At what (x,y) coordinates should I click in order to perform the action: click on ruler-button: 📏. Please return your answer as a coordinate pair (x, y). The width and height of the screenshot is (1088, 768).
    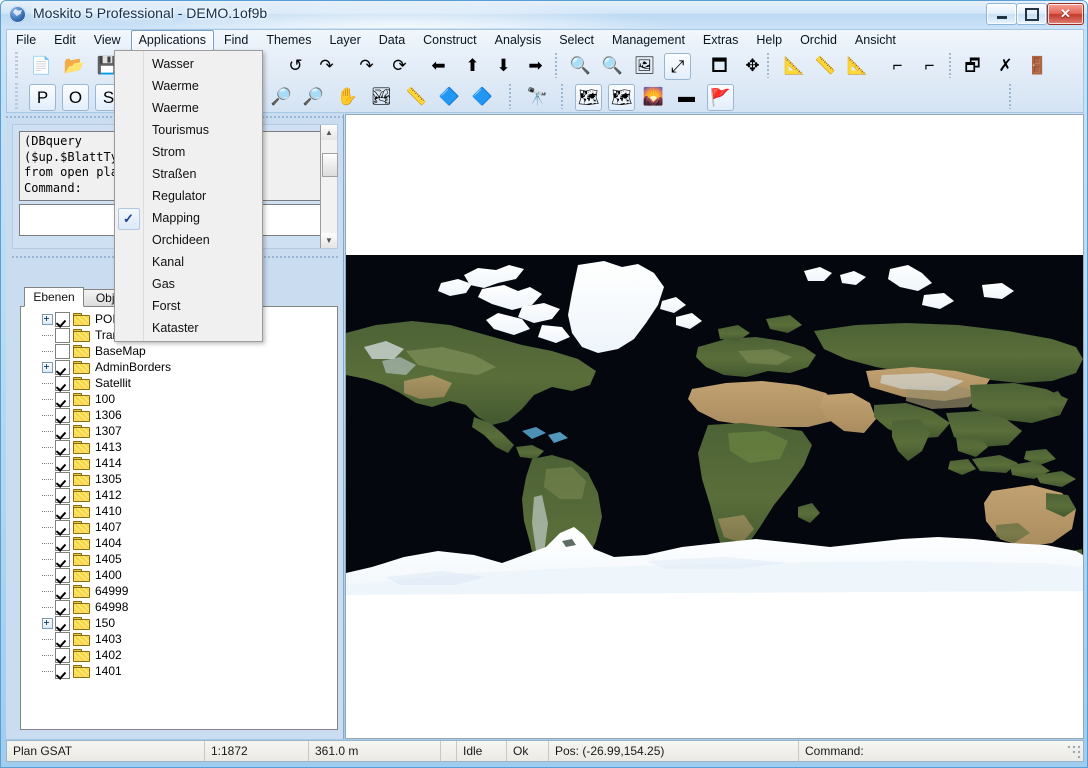
    Looking at the image, I should click on (416, 96).